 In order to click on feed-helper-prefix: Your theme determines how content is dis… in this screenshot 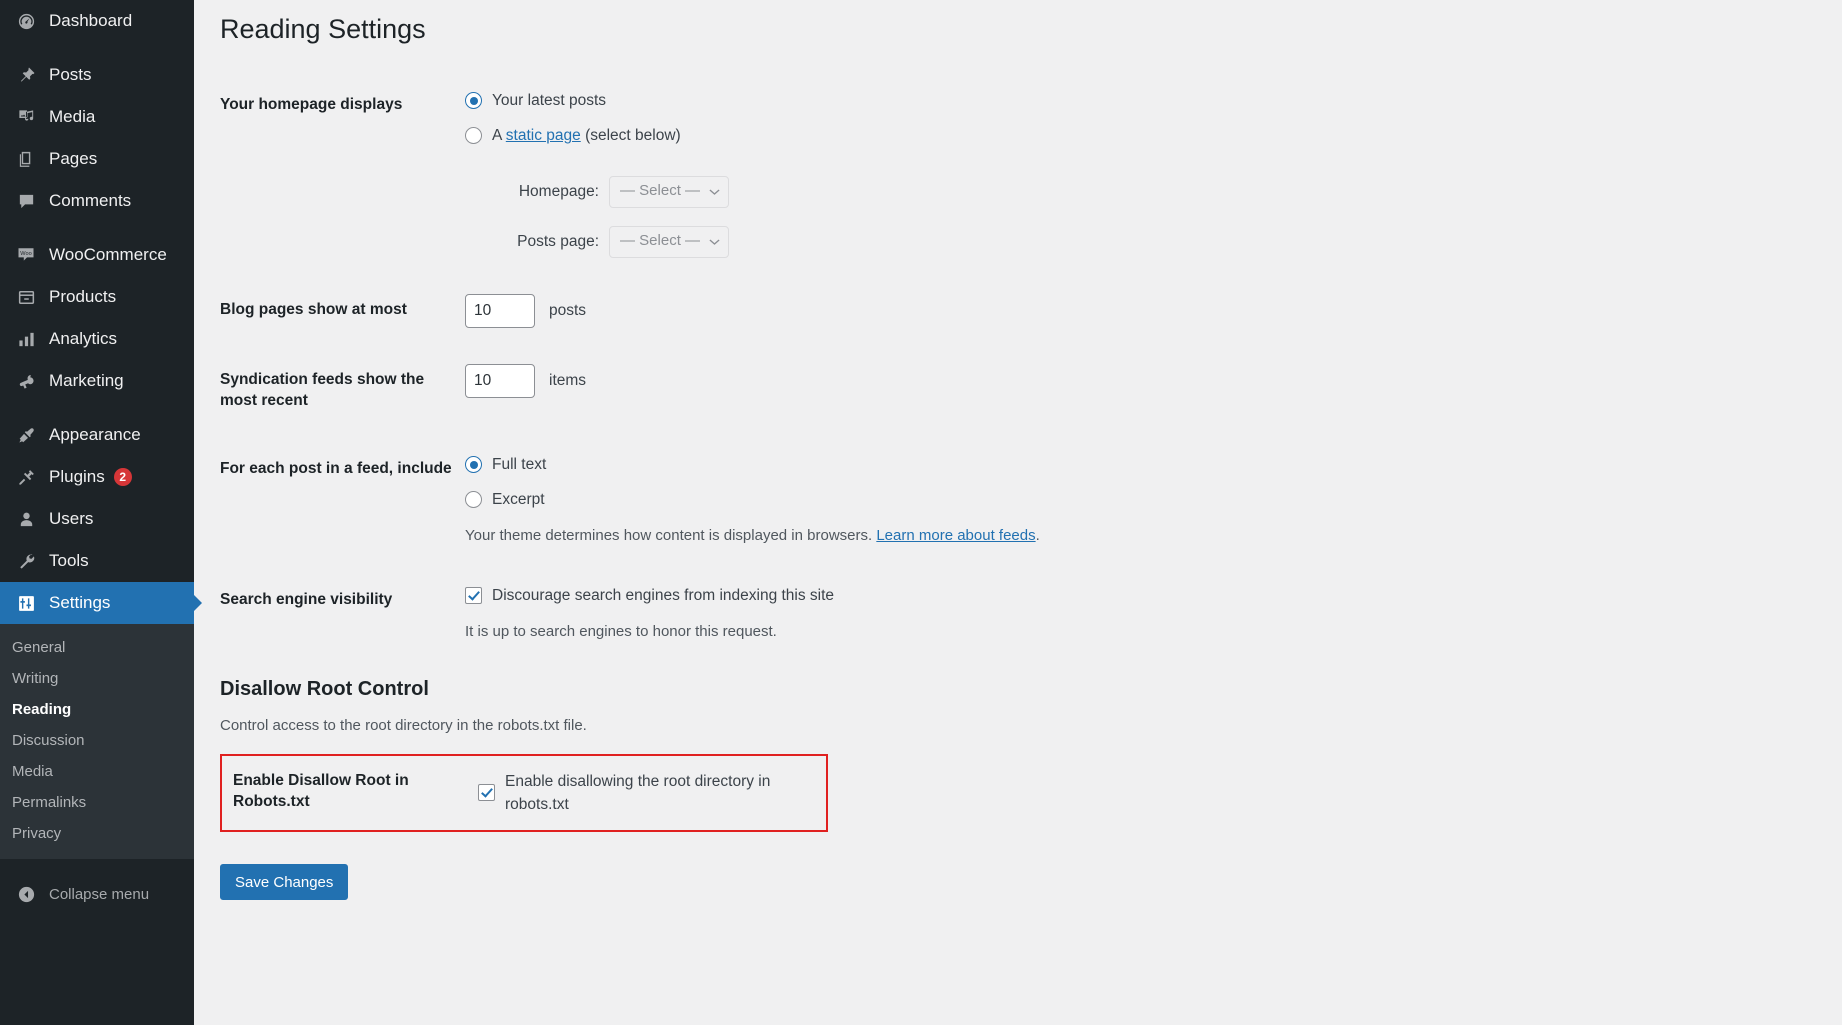, I will do `click(671, 536)`.